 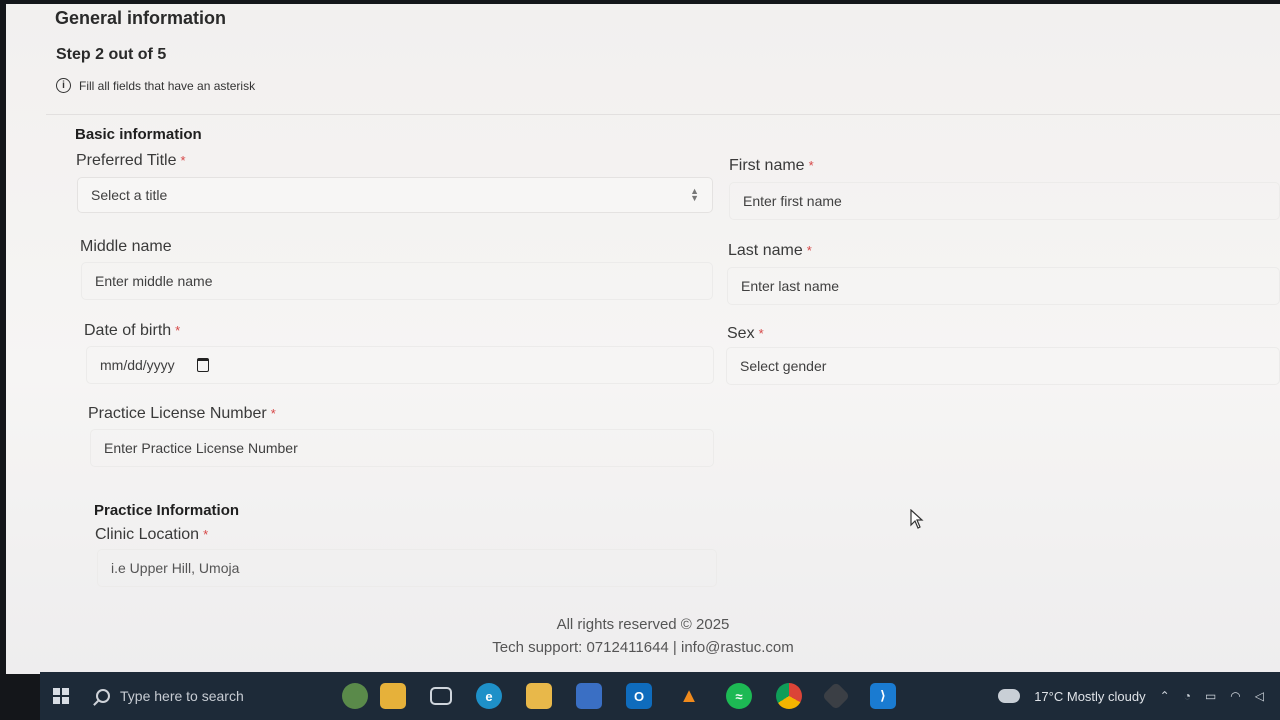 I want to click on license-input: Enter Practice License Number, so click(x=402, y=448).